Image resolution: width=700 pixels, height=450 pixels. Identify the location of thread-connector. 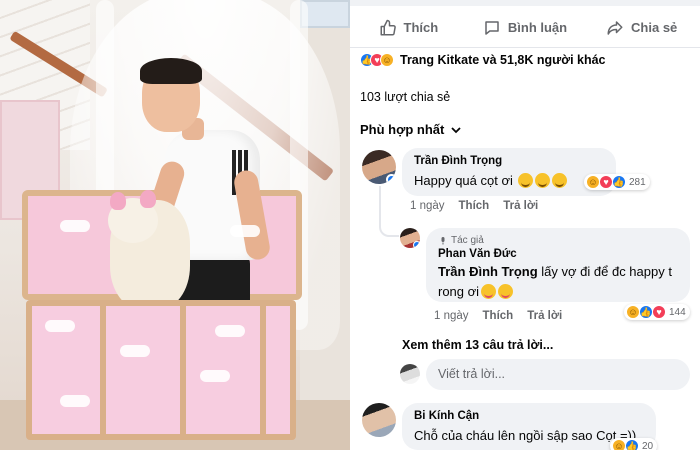
(389, 226).